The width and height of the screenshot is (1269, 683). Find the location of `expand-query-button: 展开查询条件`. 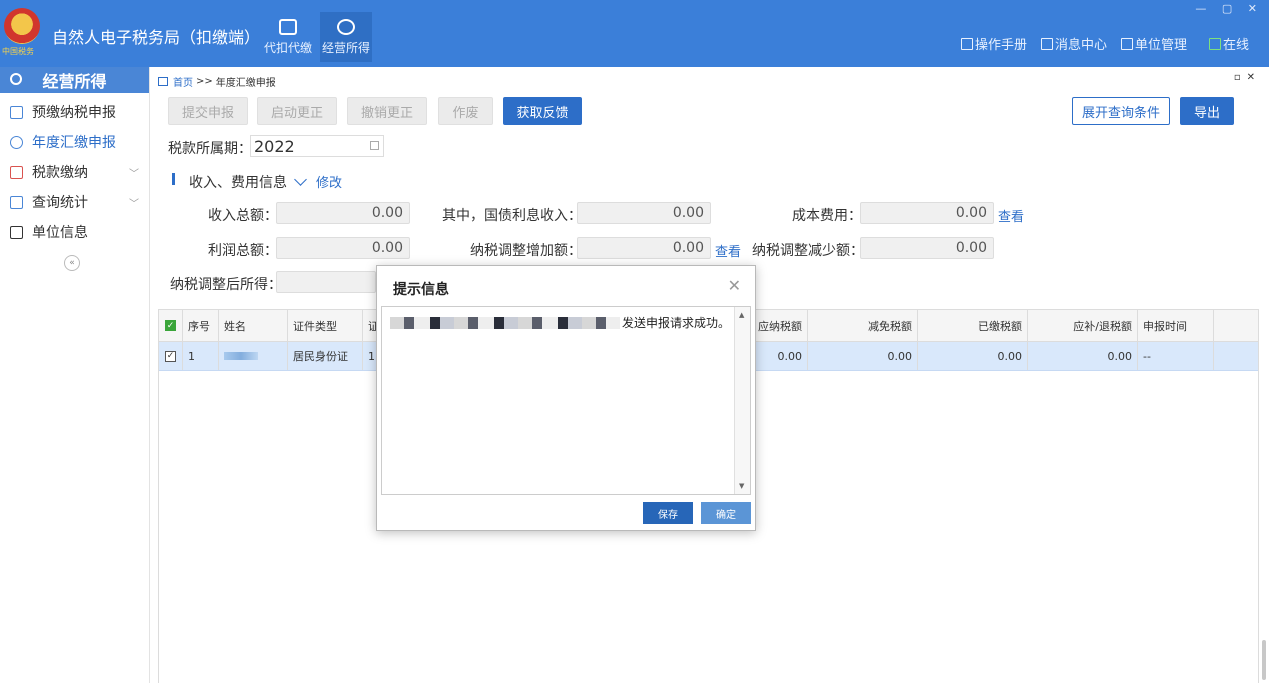

expand-query-button: 展开查询条件 is located at coordinates (1121, 111).